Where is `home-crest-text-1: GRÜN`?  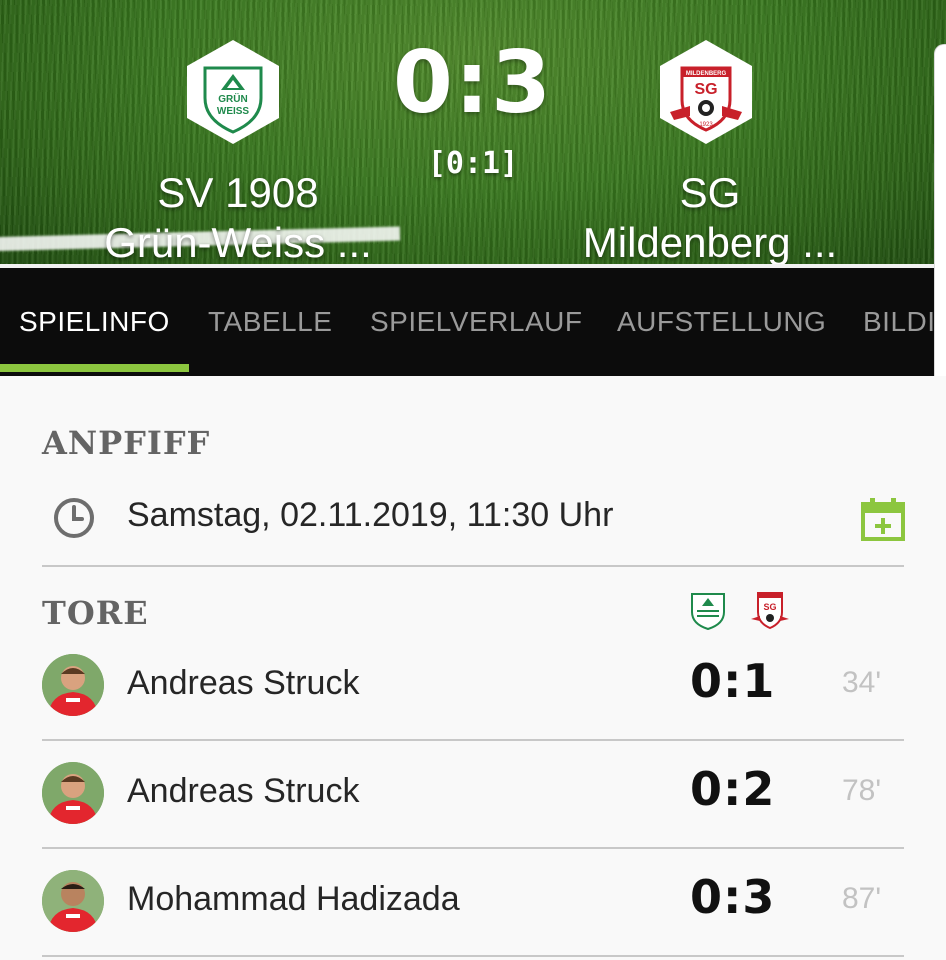 home-crest-text-1: GRÜN is located at coordinates (232, 98).